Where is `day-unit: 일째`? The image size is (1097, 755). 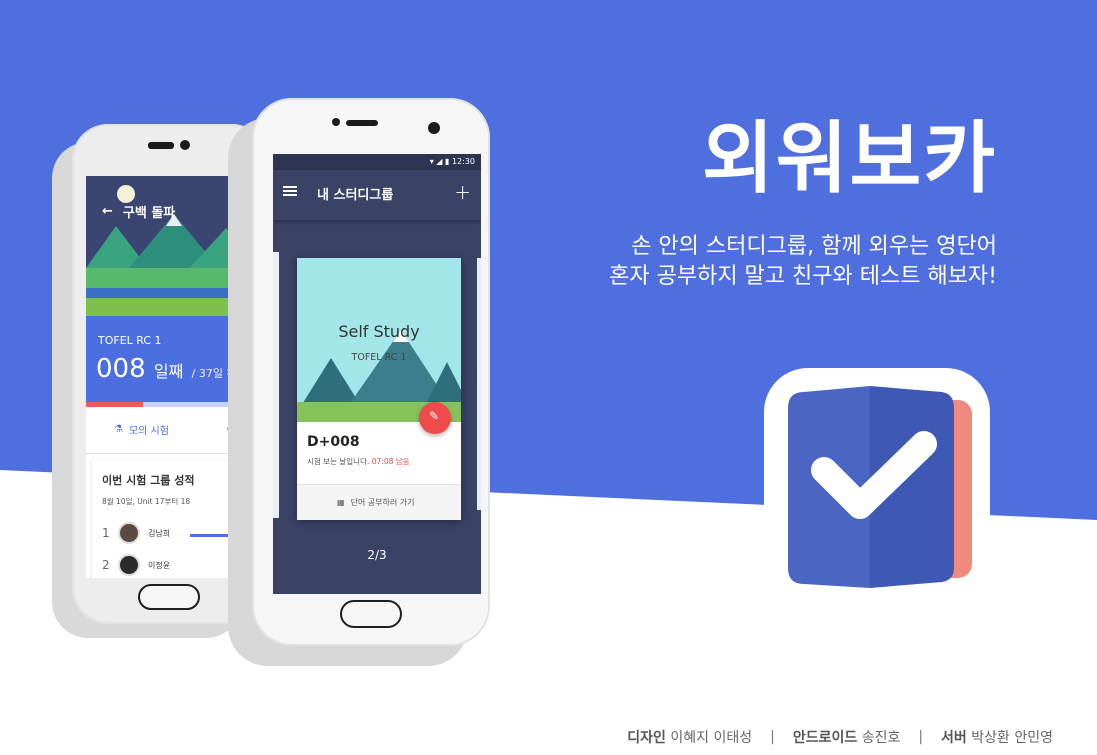
day-unit: 일째 is located at coordinates (168, 371).